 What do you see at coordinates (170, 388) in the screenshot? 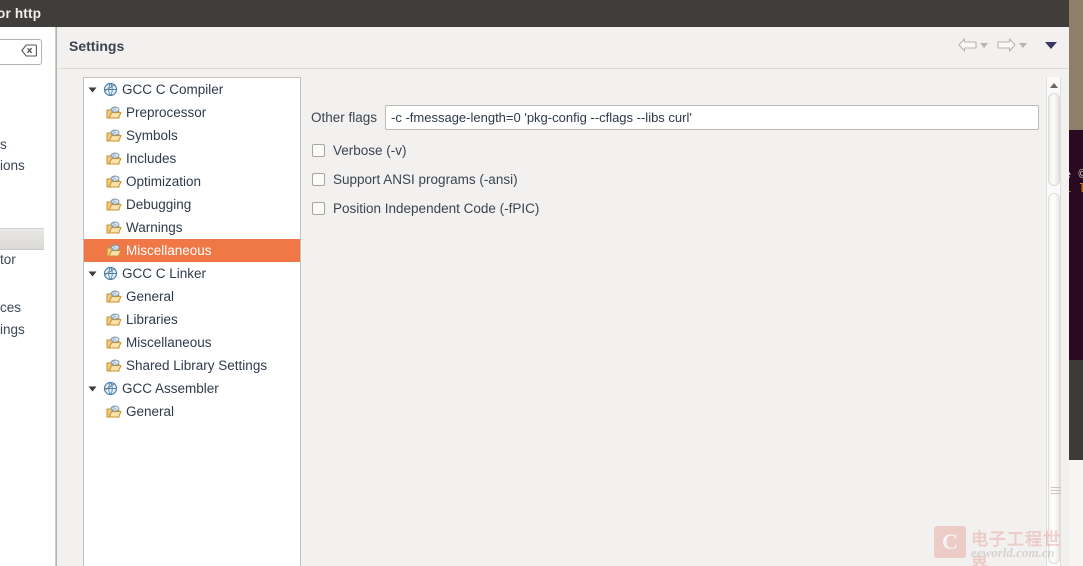
I see `tree-item-label: GCC Assembler` at bounding box center [170, 388].